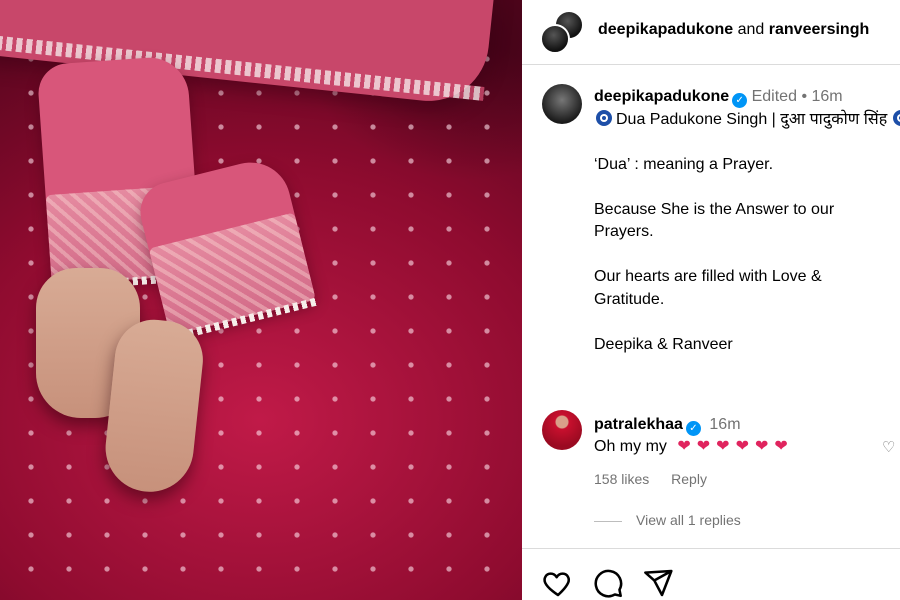 The width and height of the screenshot is (900, 600). Describe the element at coordinates (752, 119) in the screenshot. I see `caption-title: Dua Padukone Singh | दुआ पादुकोण सिंह` at that location.